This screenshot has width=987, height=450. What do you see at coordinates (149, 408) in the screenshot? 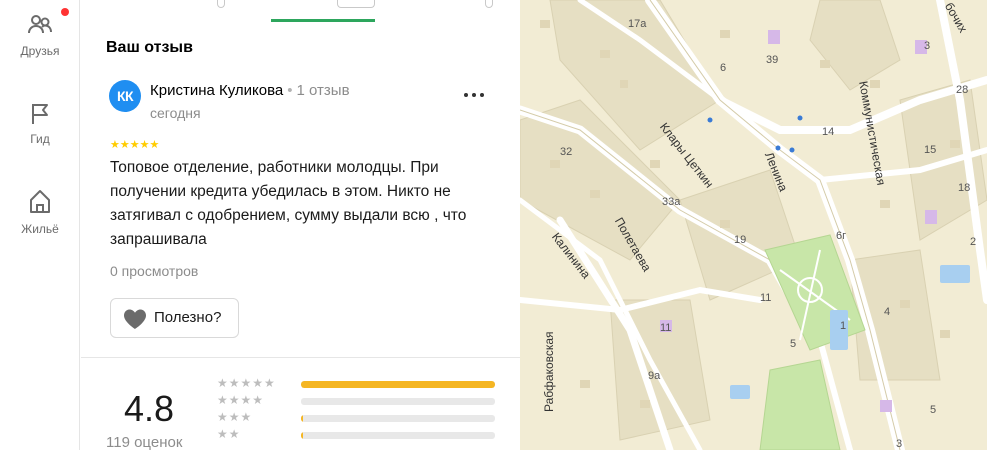
I see `rating-value: 4.8` at bounding box center [149, 408].